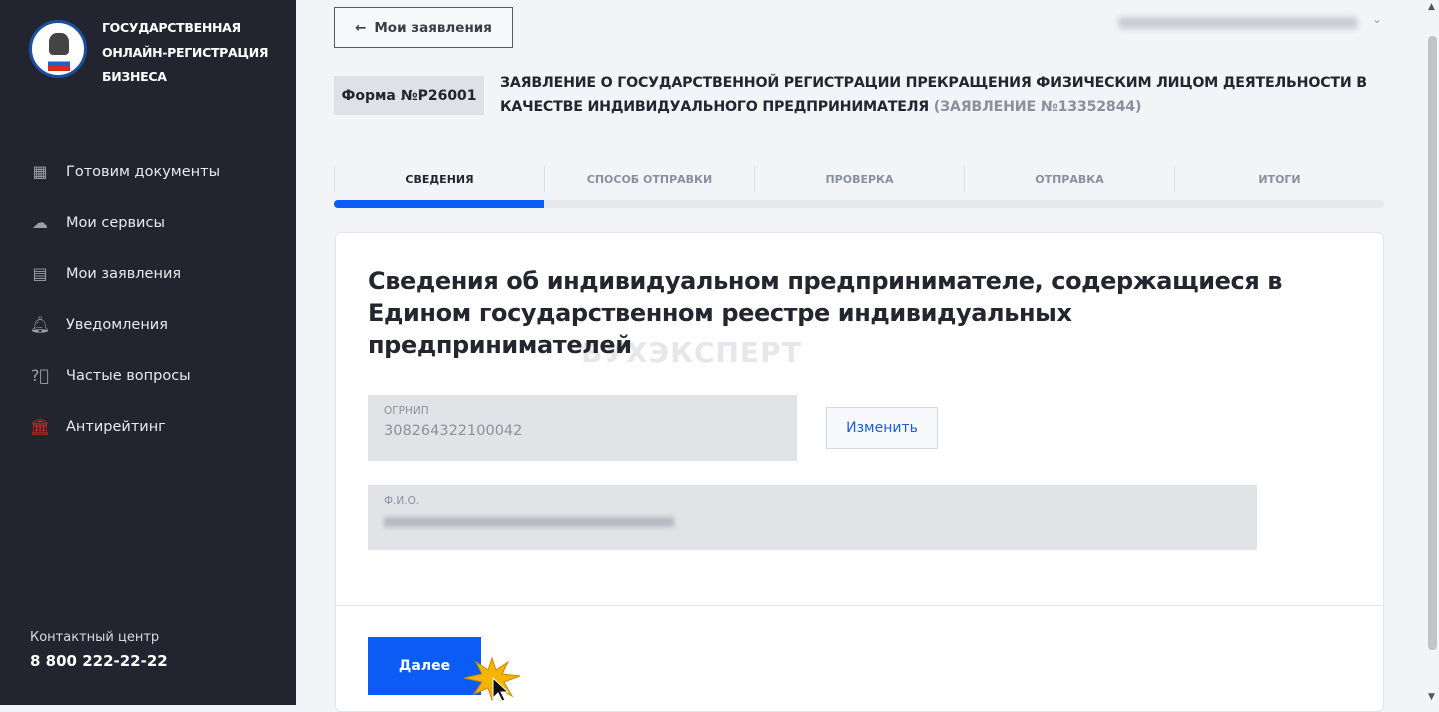 The height and width of the screenshot is (712, 1439). Describe the element at coordinates (1069, 179) in the screenshot. I see `step-send: ОТПРАВКА` at that location.